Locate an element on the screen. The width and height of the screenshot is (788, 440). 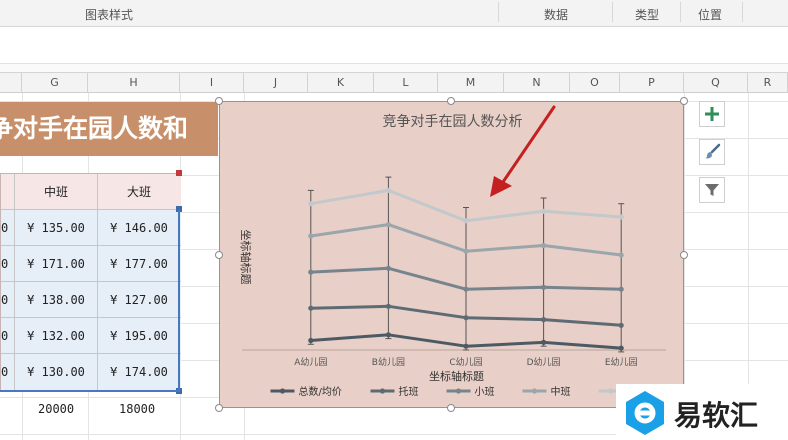
column-header-k: K is located at coordinates (341, 82).